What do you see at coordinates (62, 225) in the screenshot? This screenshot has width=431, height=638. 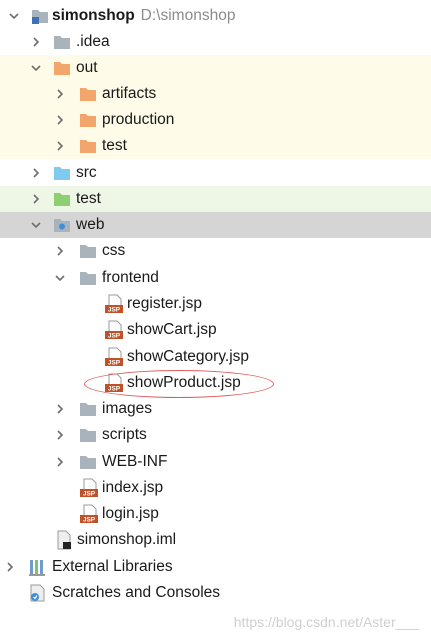 I see `web-folder-icon` at bounding box center [62, 225].